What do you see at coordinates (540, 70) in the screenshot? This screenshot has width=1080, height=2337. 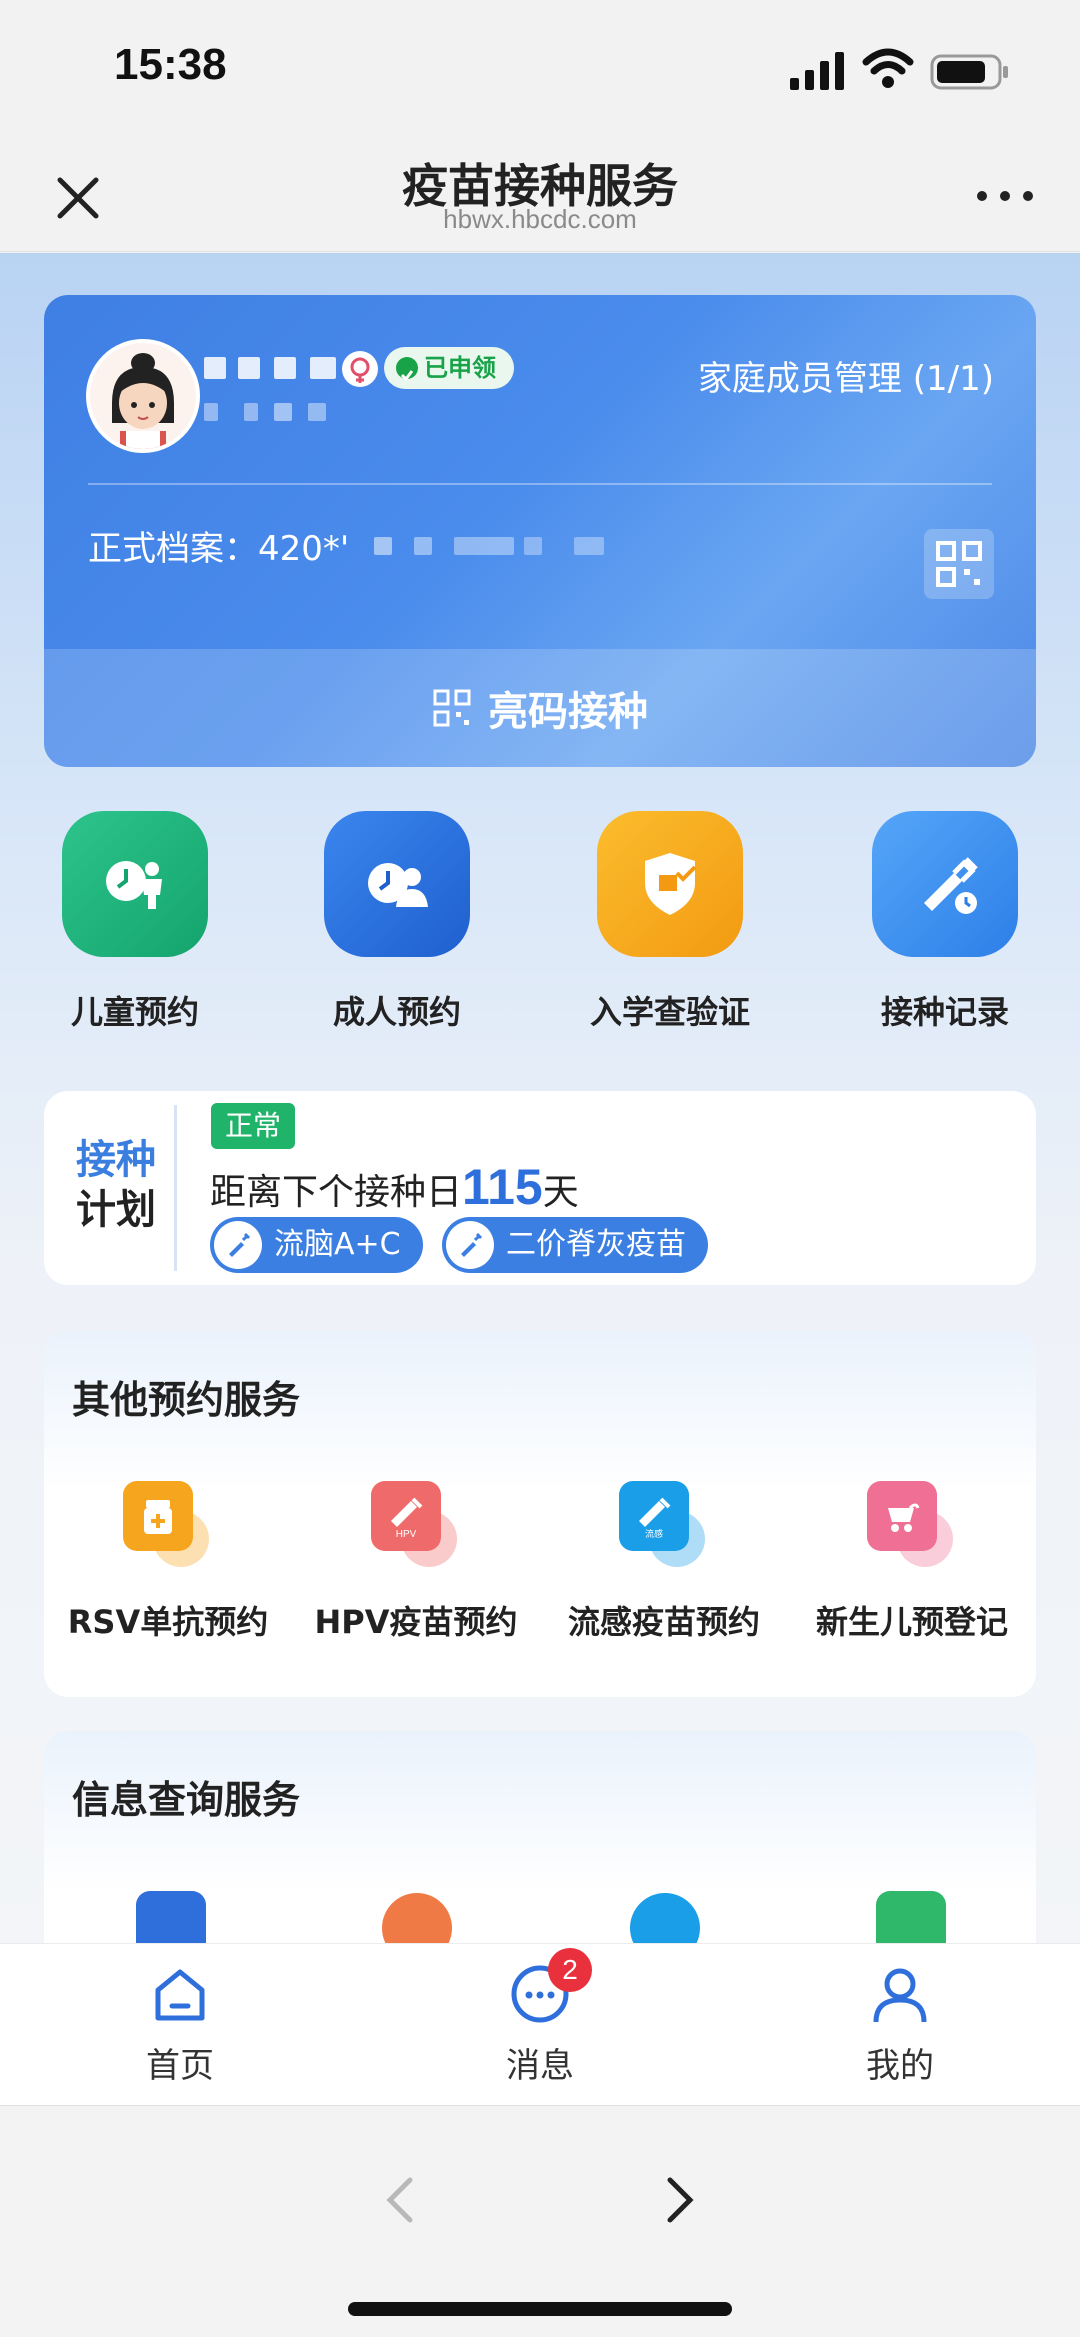 I see `status-bar: 15:38` at bounding box center [540, 70].